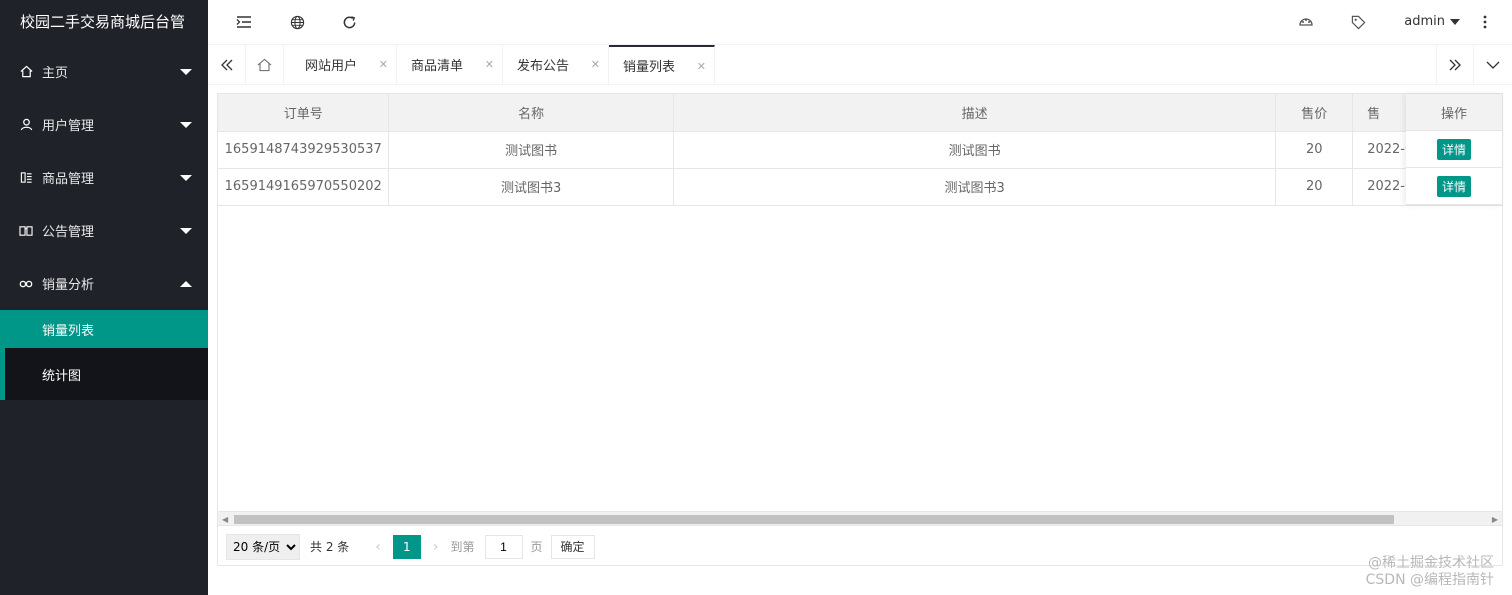 Image resolution: width=1512 pixels, height=595 pixels. I want to click on sidebar-item-label: 用户管理, so click(68, 126).